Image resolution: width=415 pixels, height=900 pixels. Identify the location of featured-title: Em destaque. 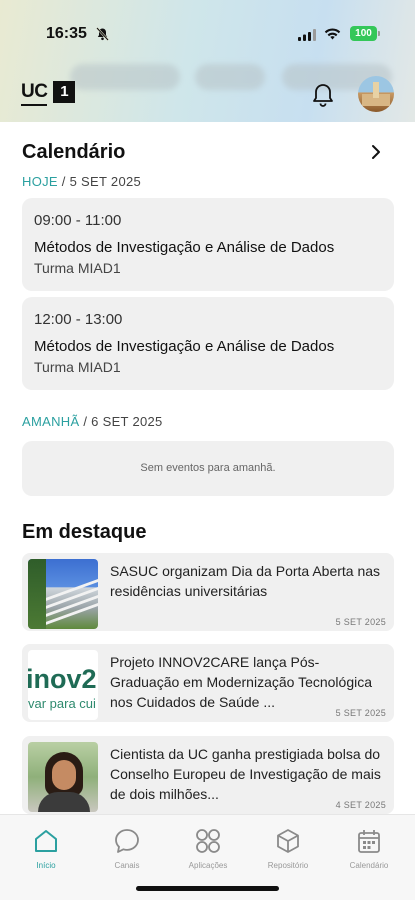
(84, 532).